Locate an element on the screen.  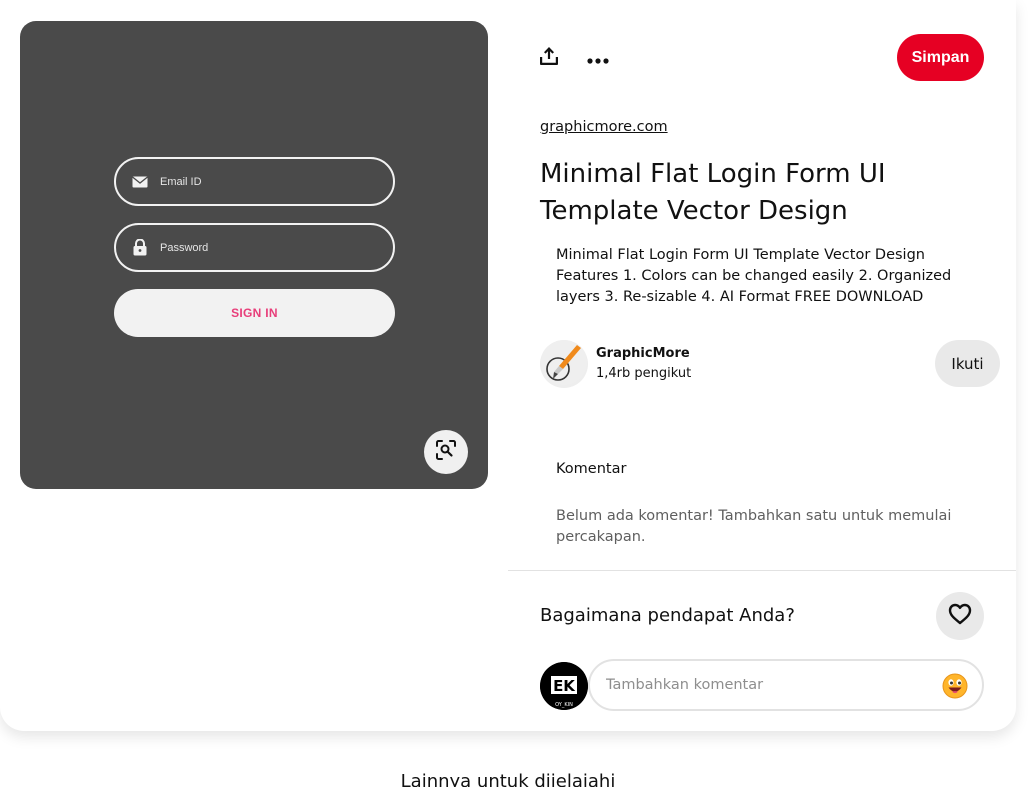
follow-button: Ikuti is located at coordinates (967, 363).